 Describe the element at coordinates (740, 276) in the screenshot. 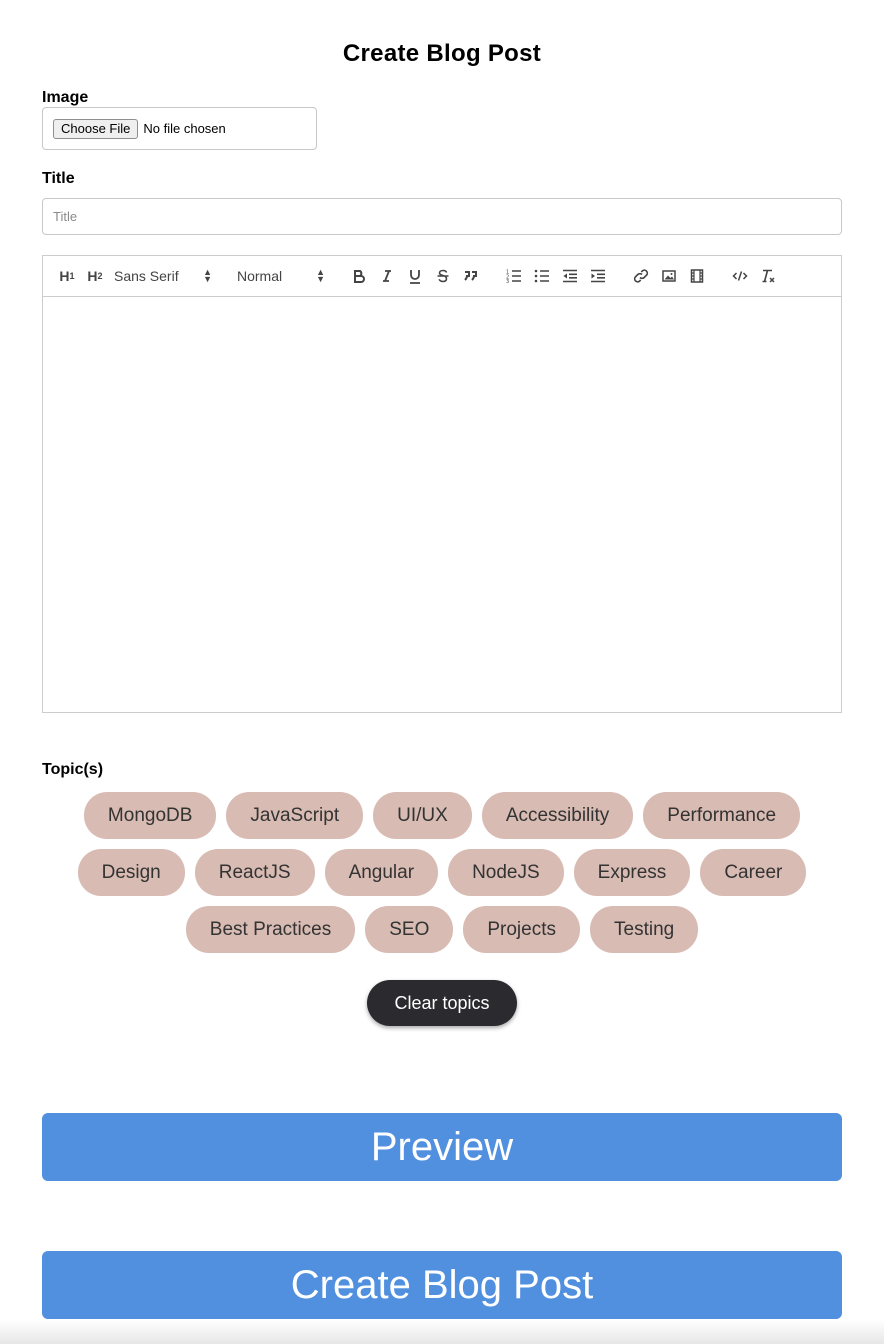

I see `code-icon` at that location.